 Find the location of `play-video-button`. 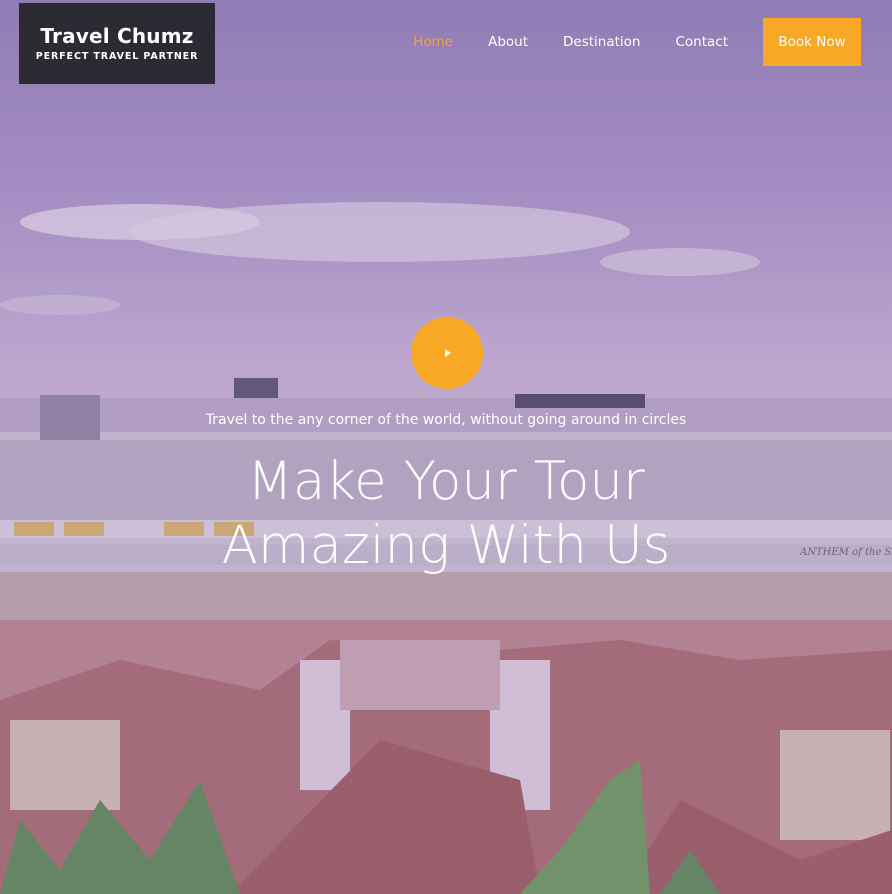

play-video-button is located at coordinates (447, 353).